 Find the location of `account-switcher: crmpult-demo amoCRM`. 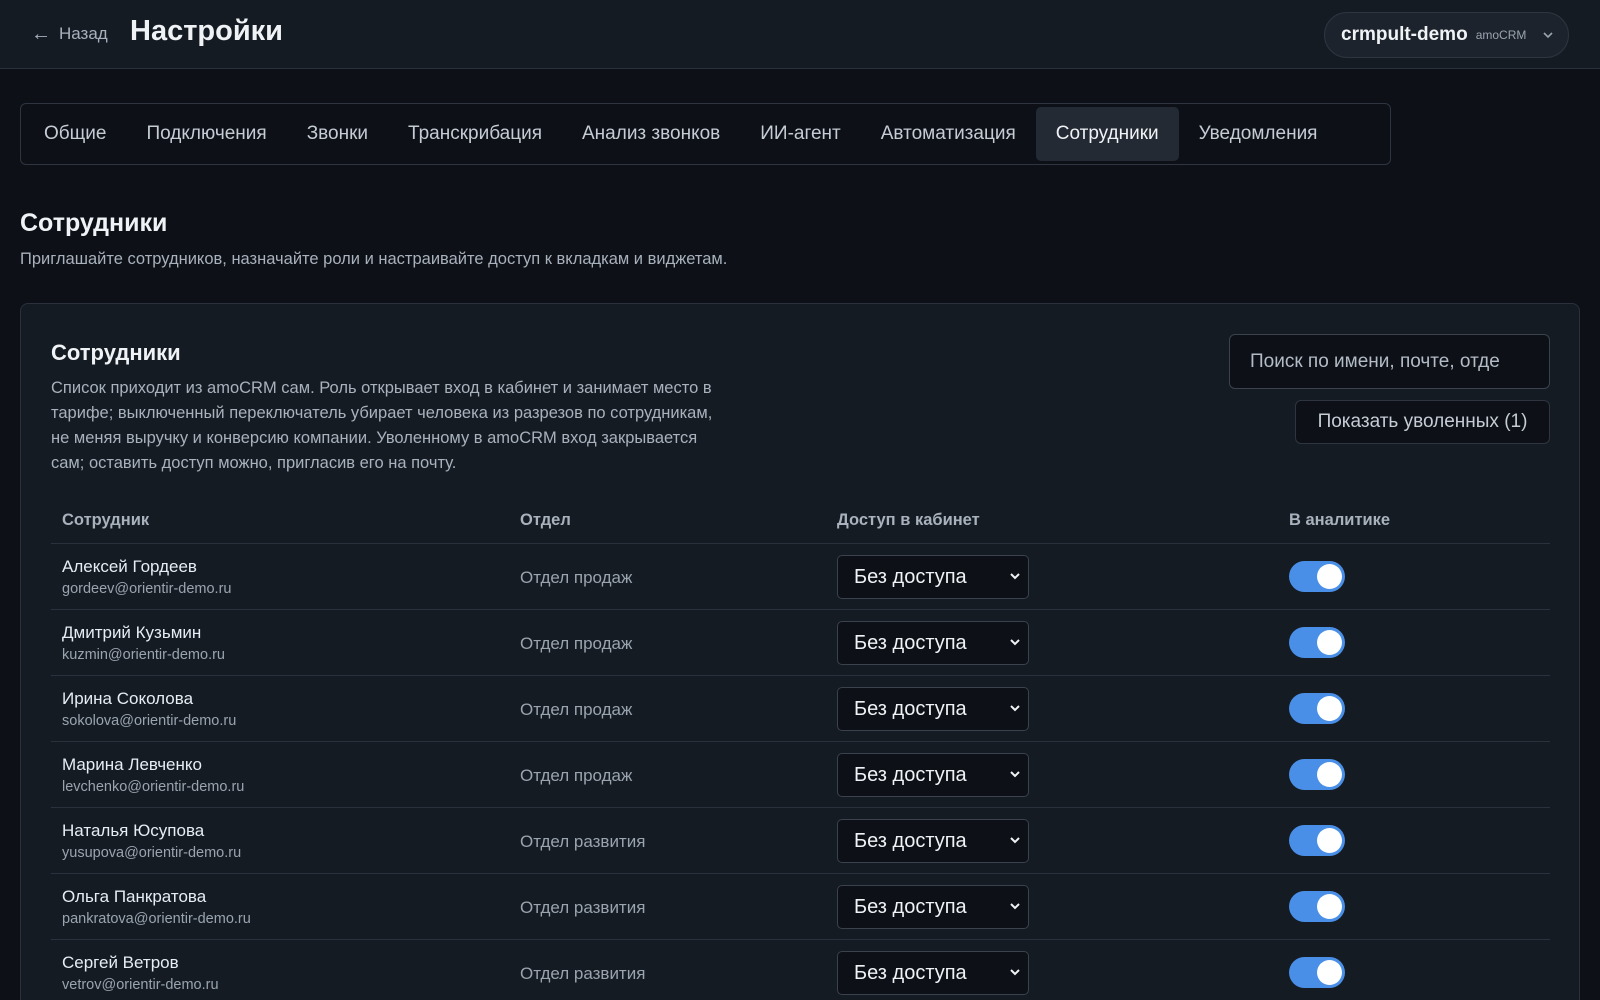

account-switcher: crmpult-demo amoCRM is located at coordinates (1446, 35).